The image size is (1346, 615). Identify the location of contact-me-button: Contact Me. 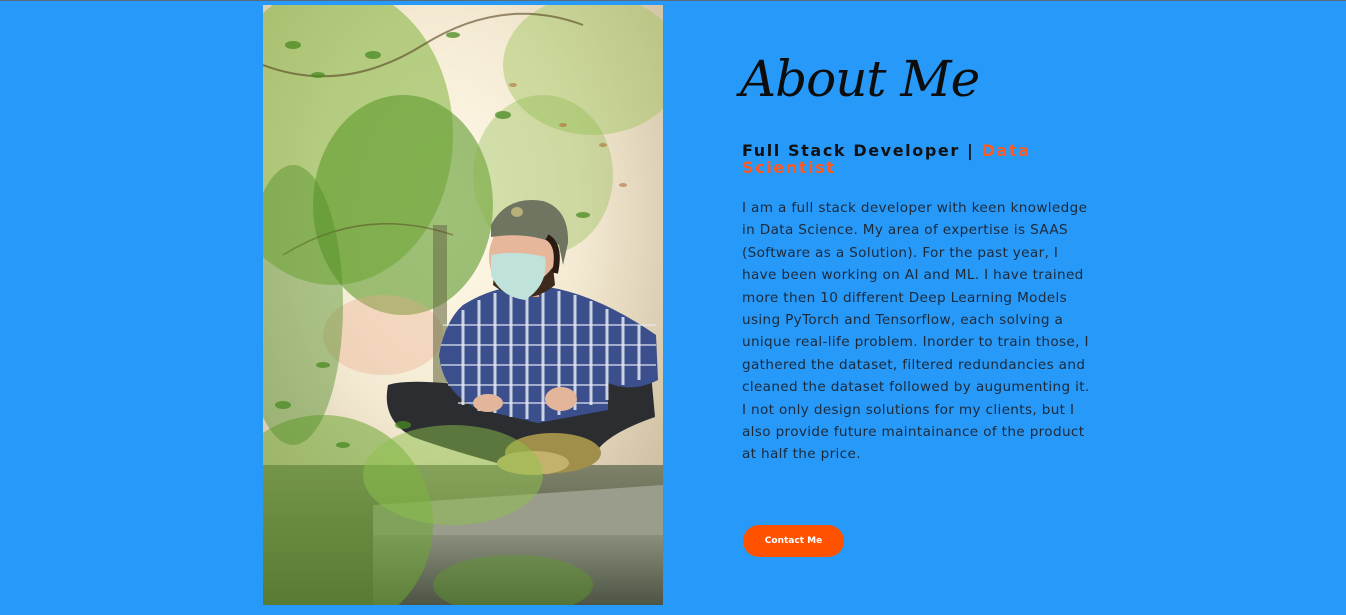
(793, 541).